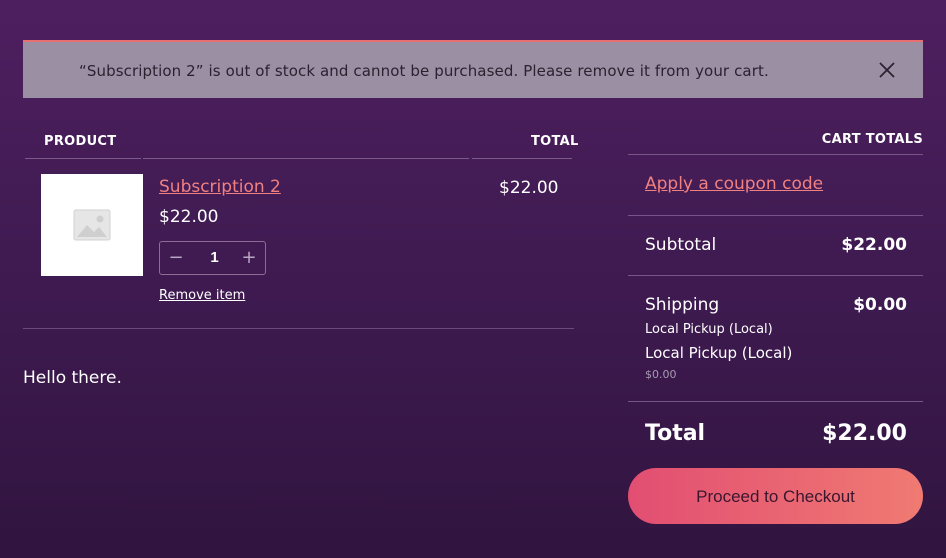 The image size is (946, 558). Describe the element at coordinates (775, 496) in the screenshot. I see `proceed-to-checkout-button: Proceed to Checkout` at that location.